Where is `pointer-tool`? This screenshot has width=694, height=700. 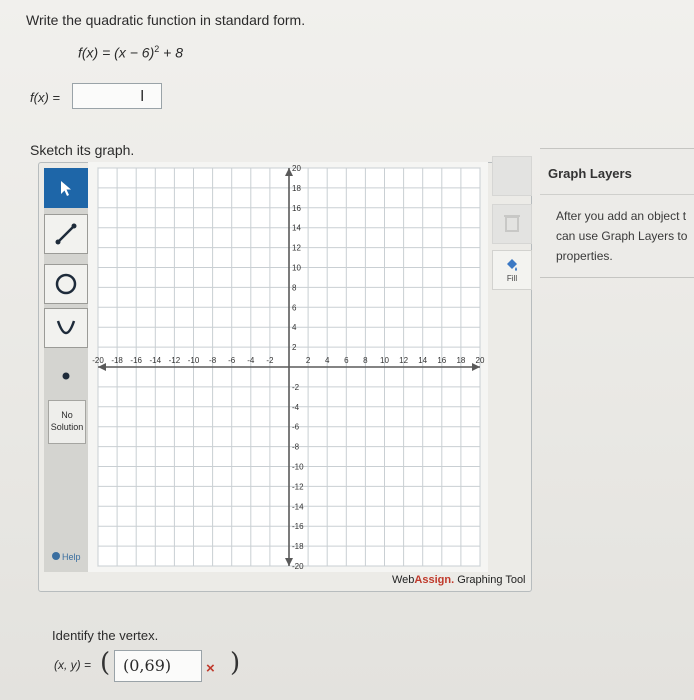 pointer-tool is located at coordinates (66, 188).